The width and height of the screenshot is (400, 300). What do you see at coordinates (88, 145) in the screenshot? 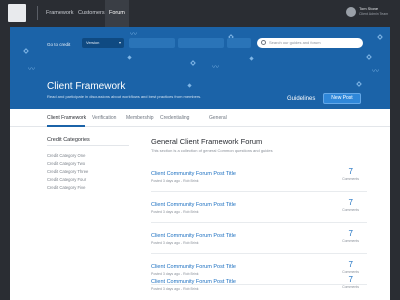
I see `divider` at bounding box center [88, 145].